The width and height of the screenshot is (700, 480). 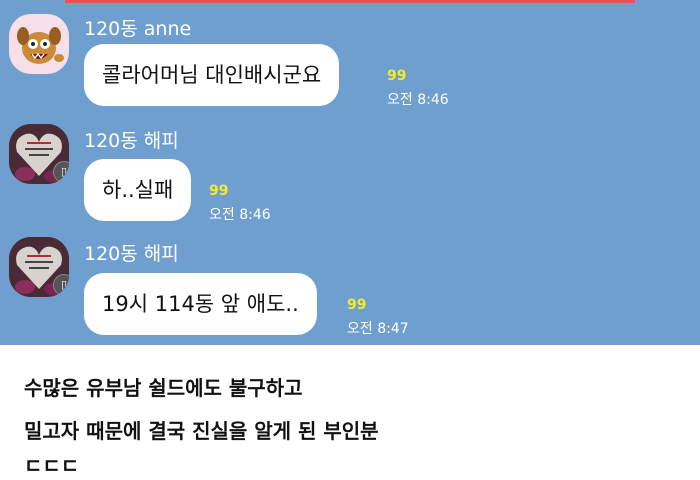 What do you see at coordinates (52, 466) in the screenshot?
I see `caption-line: ㄷㄷㄷ` at bounding box center [52, 466].